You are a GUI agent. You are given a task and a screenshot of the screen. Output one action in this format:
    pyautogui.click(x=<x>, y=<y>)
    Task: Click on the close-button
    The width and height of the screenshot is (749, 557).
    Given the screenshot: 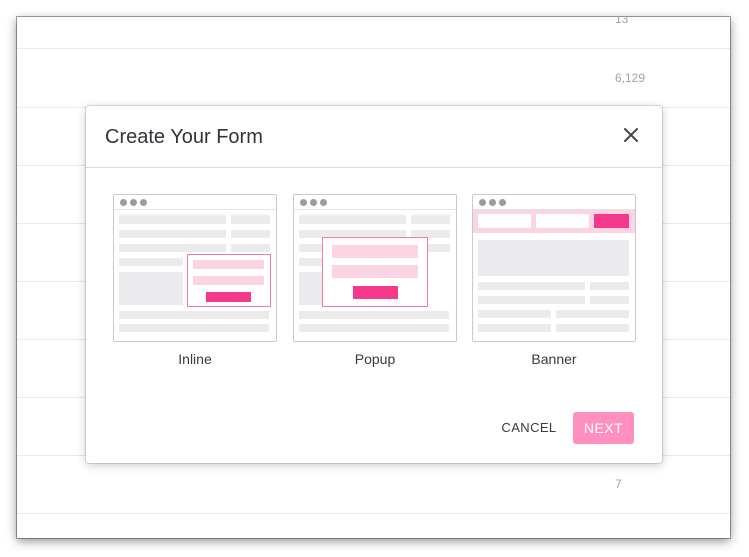 What is the action you would take?
    pyautogui.click(x=631, y=135)
    